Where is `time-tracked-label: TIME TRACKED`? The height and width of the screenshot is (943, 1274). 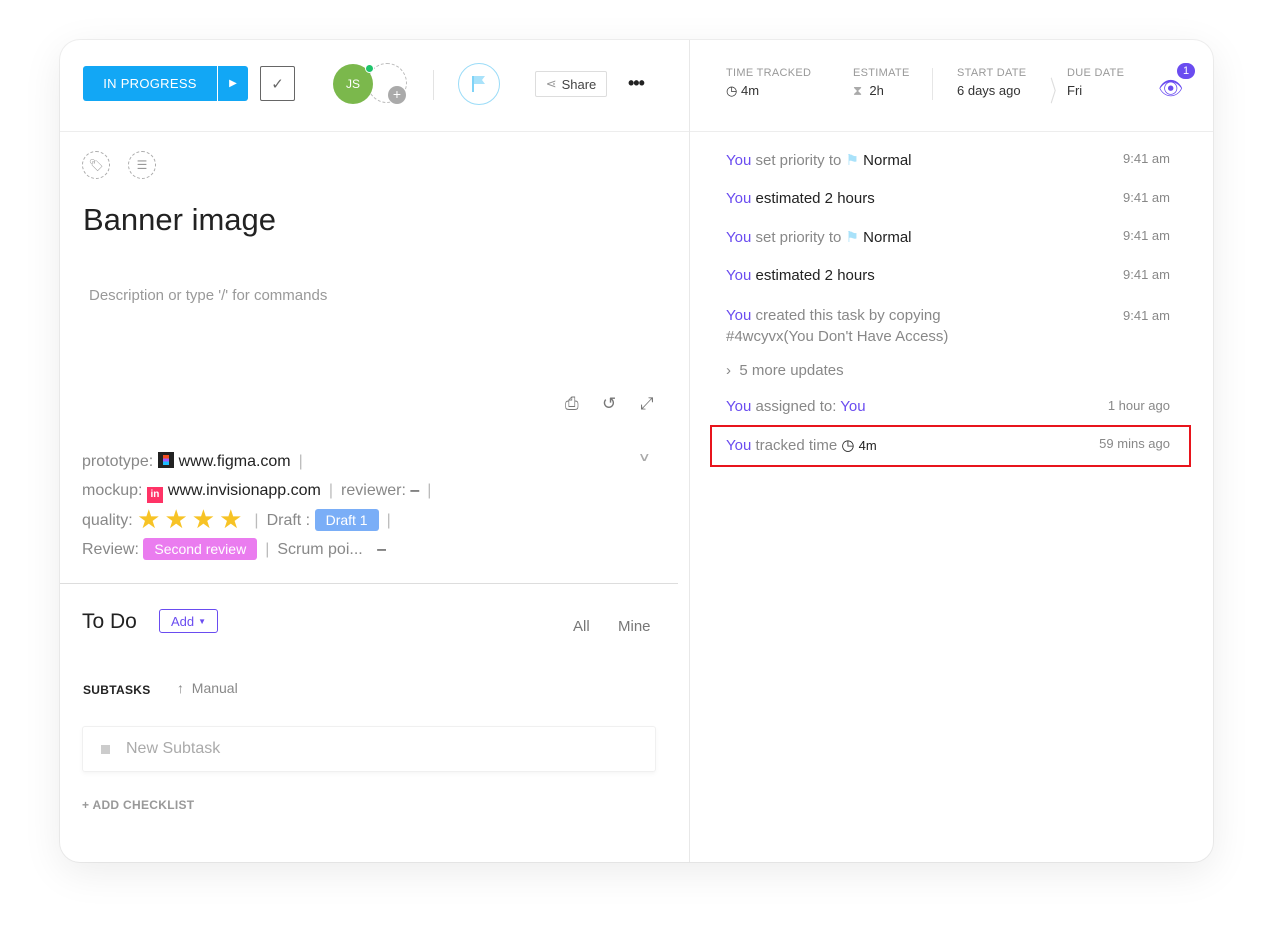 time-tracked-label: TIME TRACKED is located at coordinates (769, 73).